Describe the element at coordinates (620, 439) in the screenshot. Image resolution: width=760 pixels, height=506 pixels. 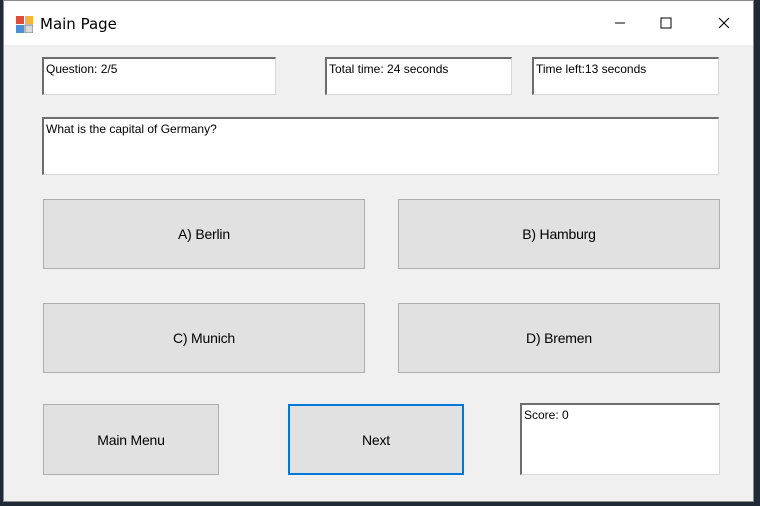
I see `score-field: Score: 0` at that location.